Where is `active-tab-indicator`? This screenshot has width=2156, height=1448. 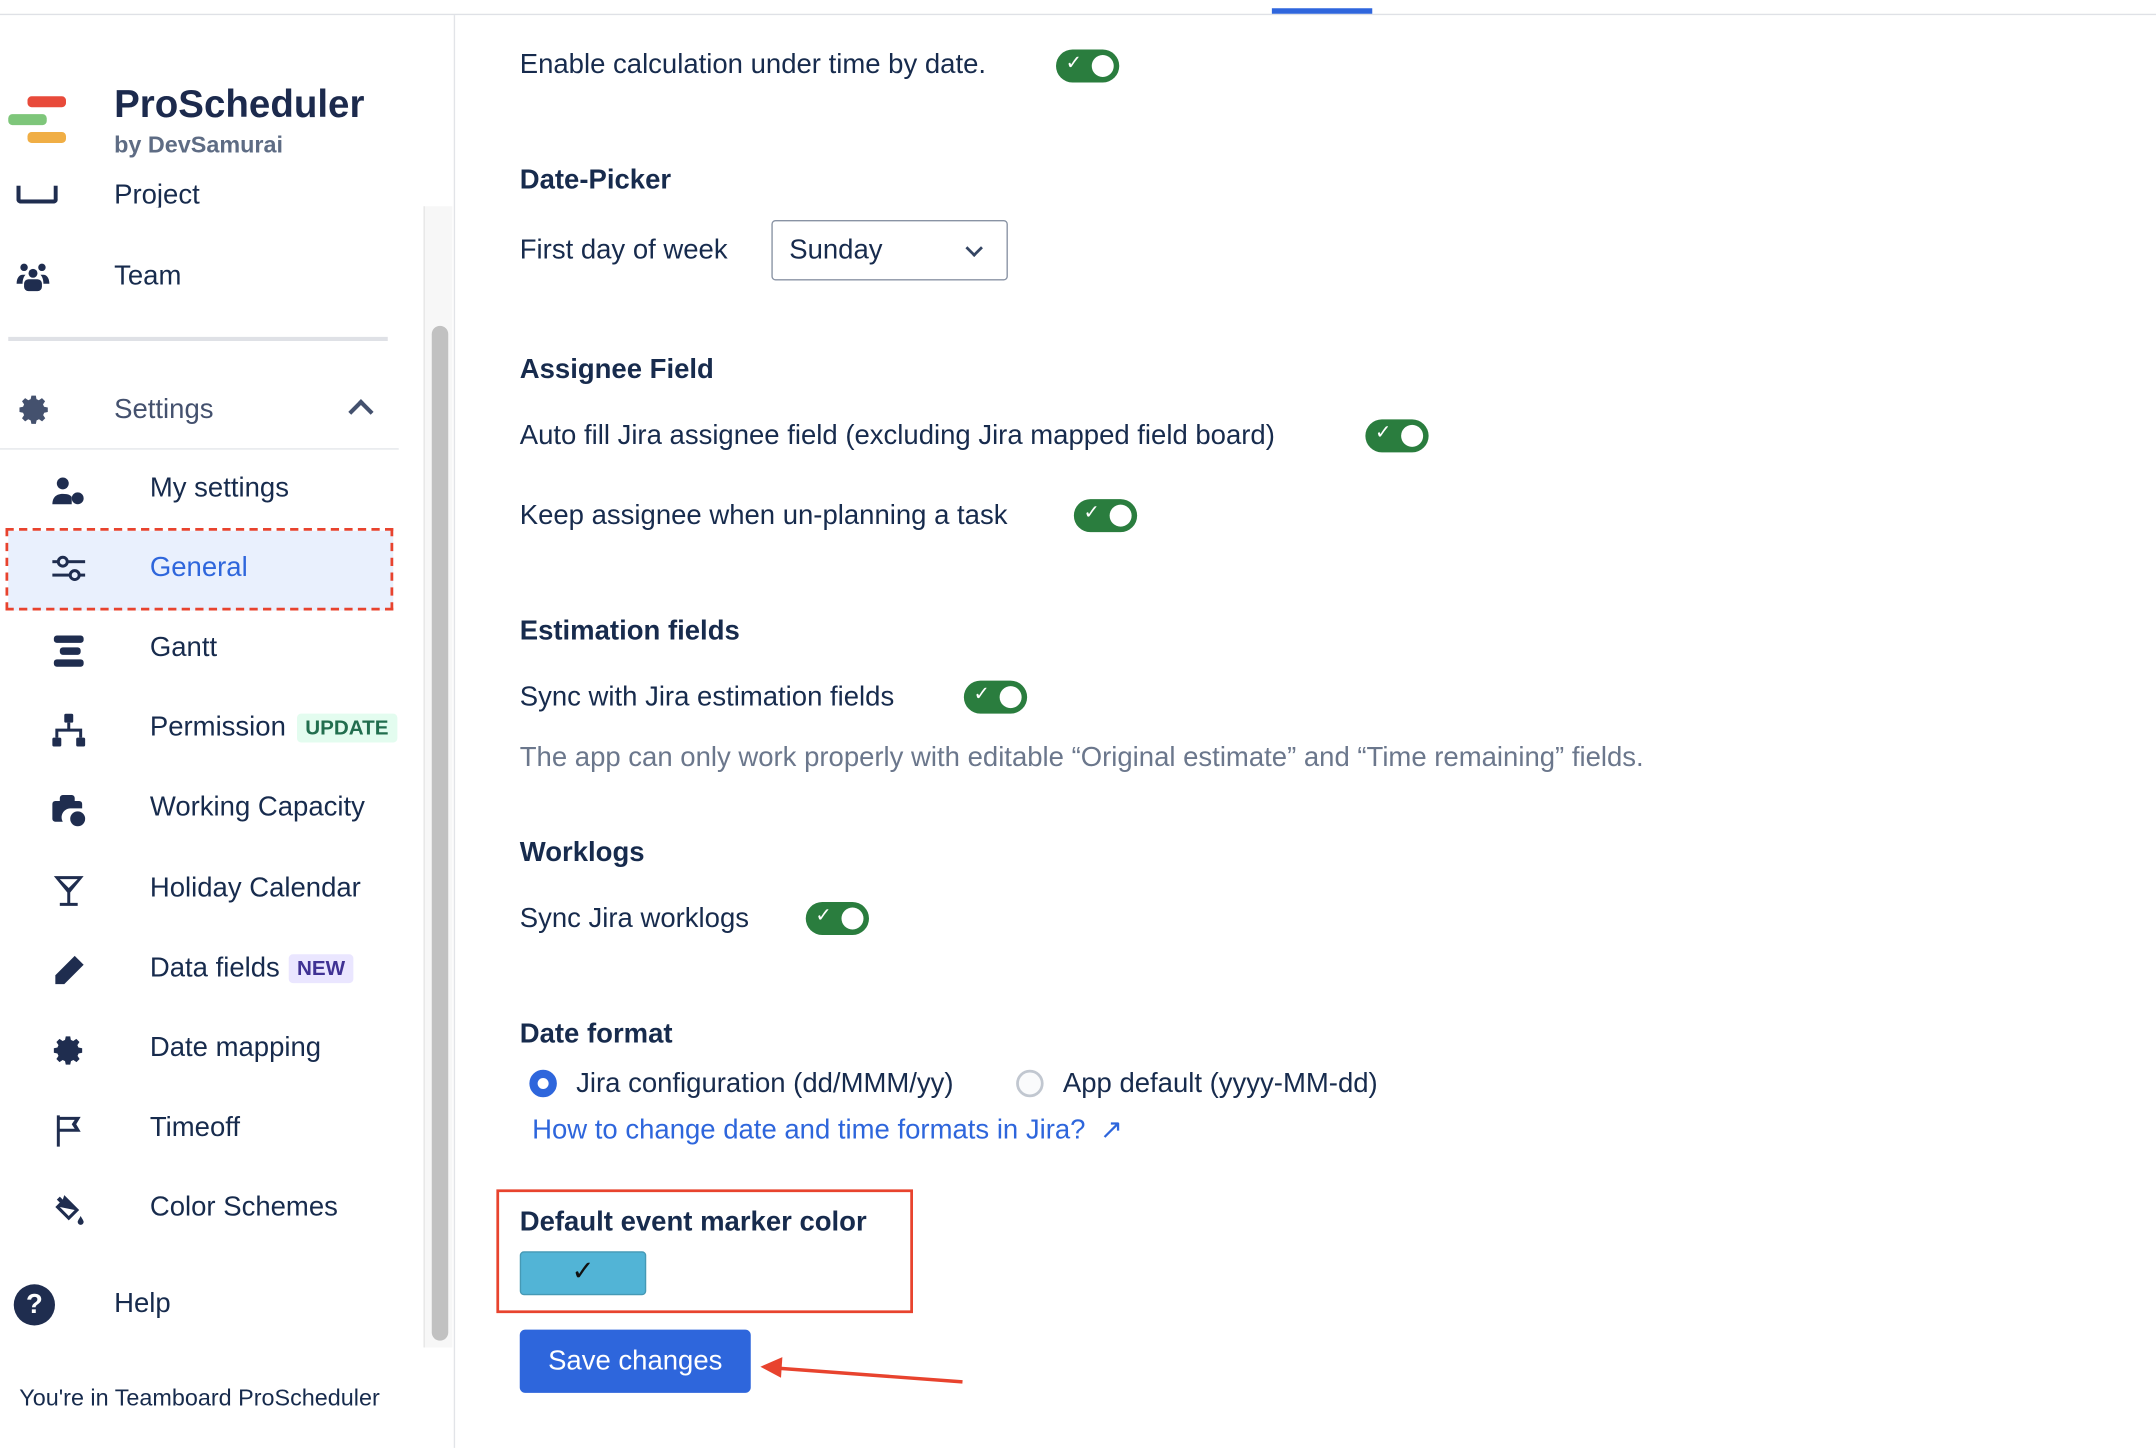
active-tab-indicator is located at coordinates (1322, 11).